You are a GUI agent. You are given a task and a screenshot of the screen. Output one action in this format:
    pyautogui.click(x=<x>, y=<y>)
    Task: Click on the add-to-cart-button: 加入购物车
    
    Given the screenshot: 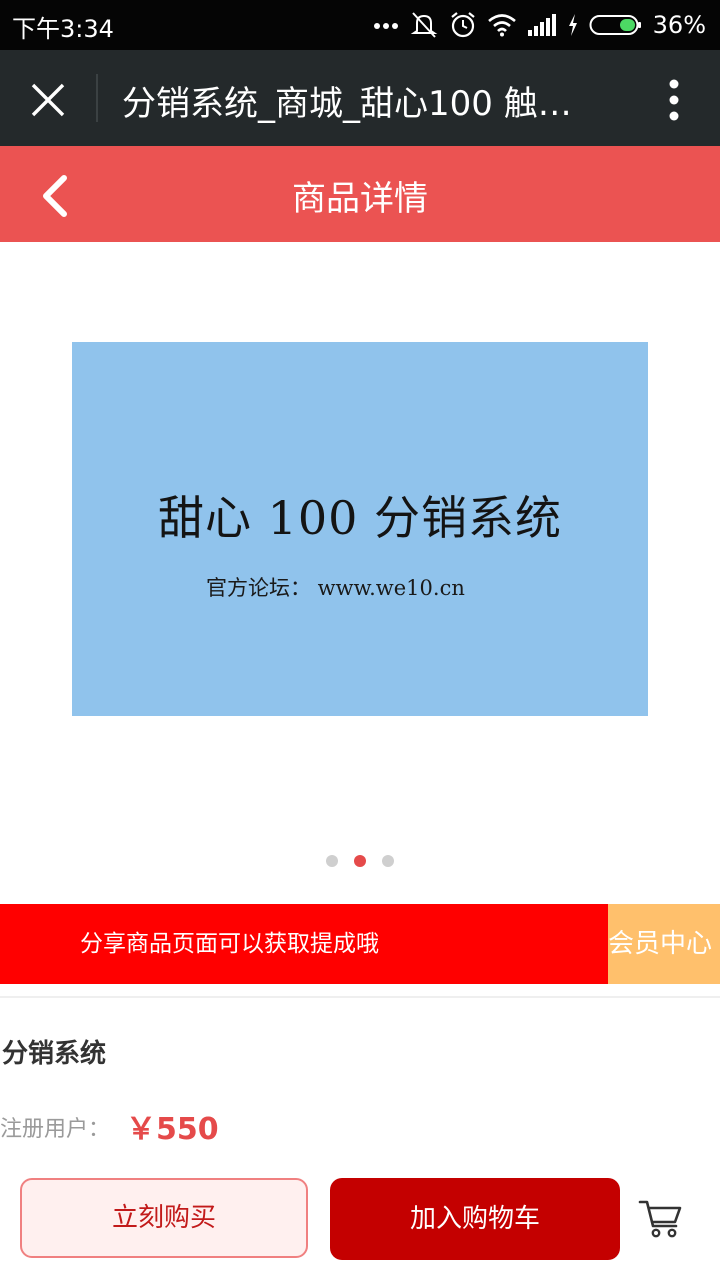 What is the action you would take?
    pyautogui.click(x=475, y=1219)
    